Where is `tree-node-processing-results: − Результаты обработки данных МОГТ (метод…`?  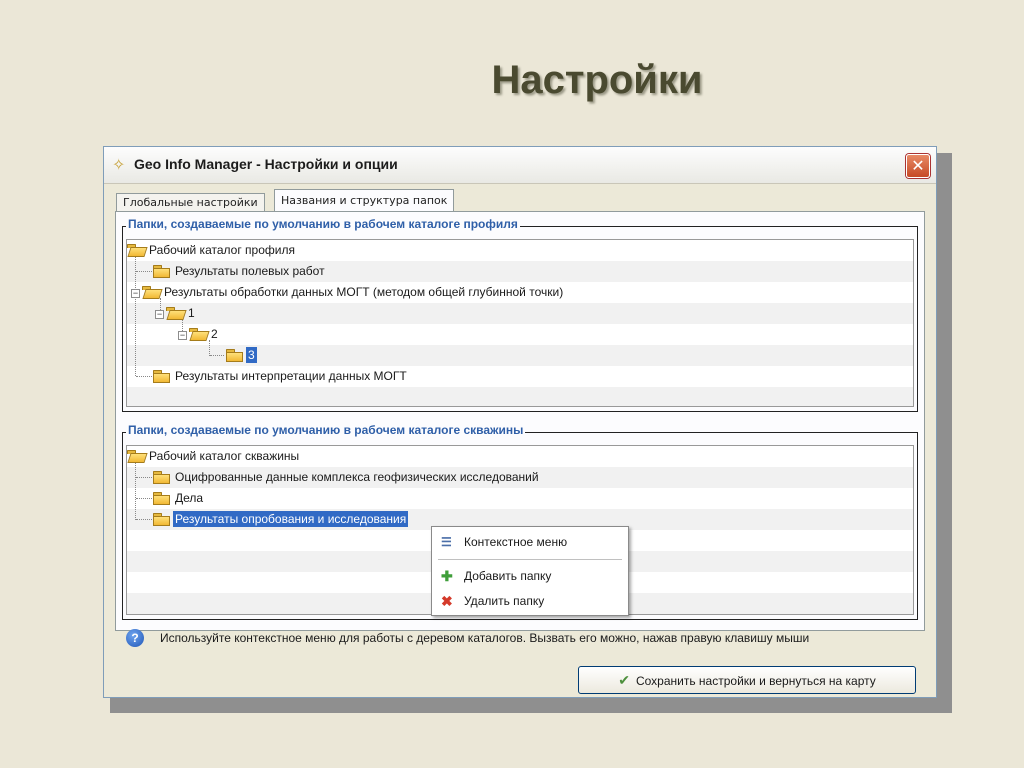 tree-node-processing-results: − Результаты обработки данных МОГТ (метод… is located at coordinates (348, 292).